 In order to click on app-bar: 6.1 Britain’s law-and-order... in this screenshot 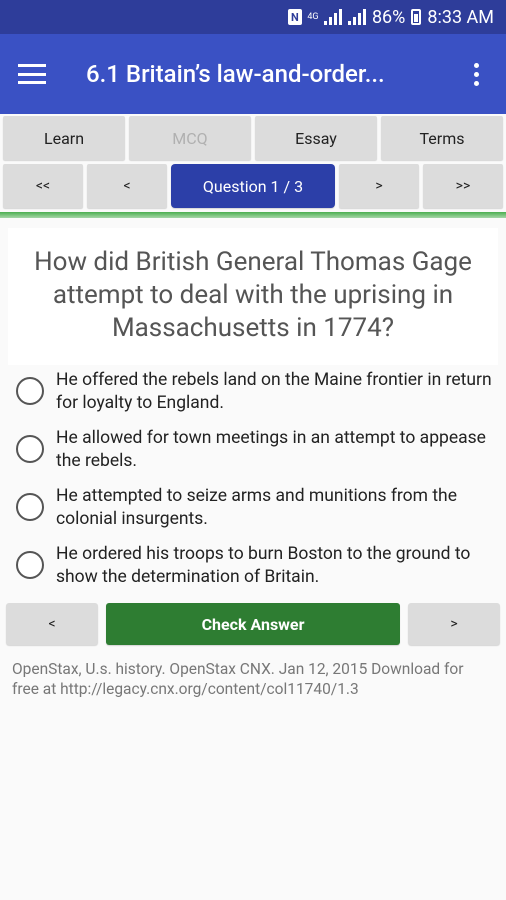, I will do `click(253, 74)`.